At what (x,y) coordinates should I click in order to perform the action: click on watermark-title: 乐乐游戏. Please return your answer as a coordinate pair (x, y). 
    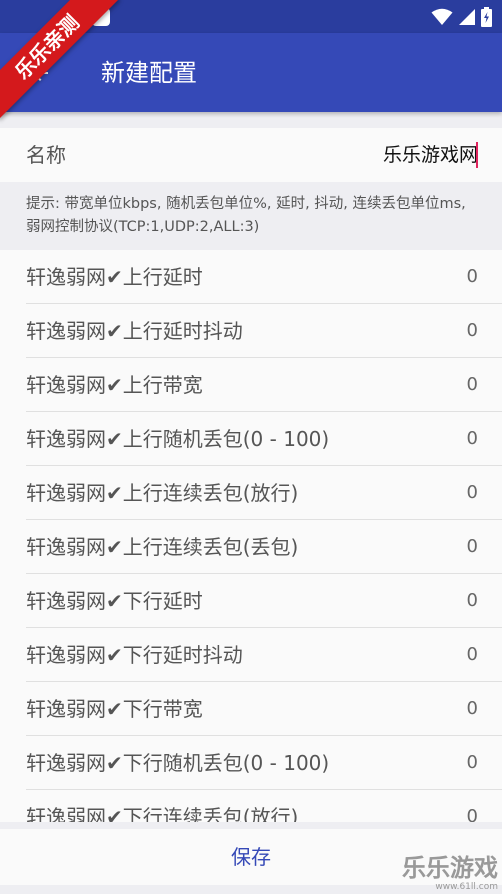
    Looking at the image, I should click on (450, 868).